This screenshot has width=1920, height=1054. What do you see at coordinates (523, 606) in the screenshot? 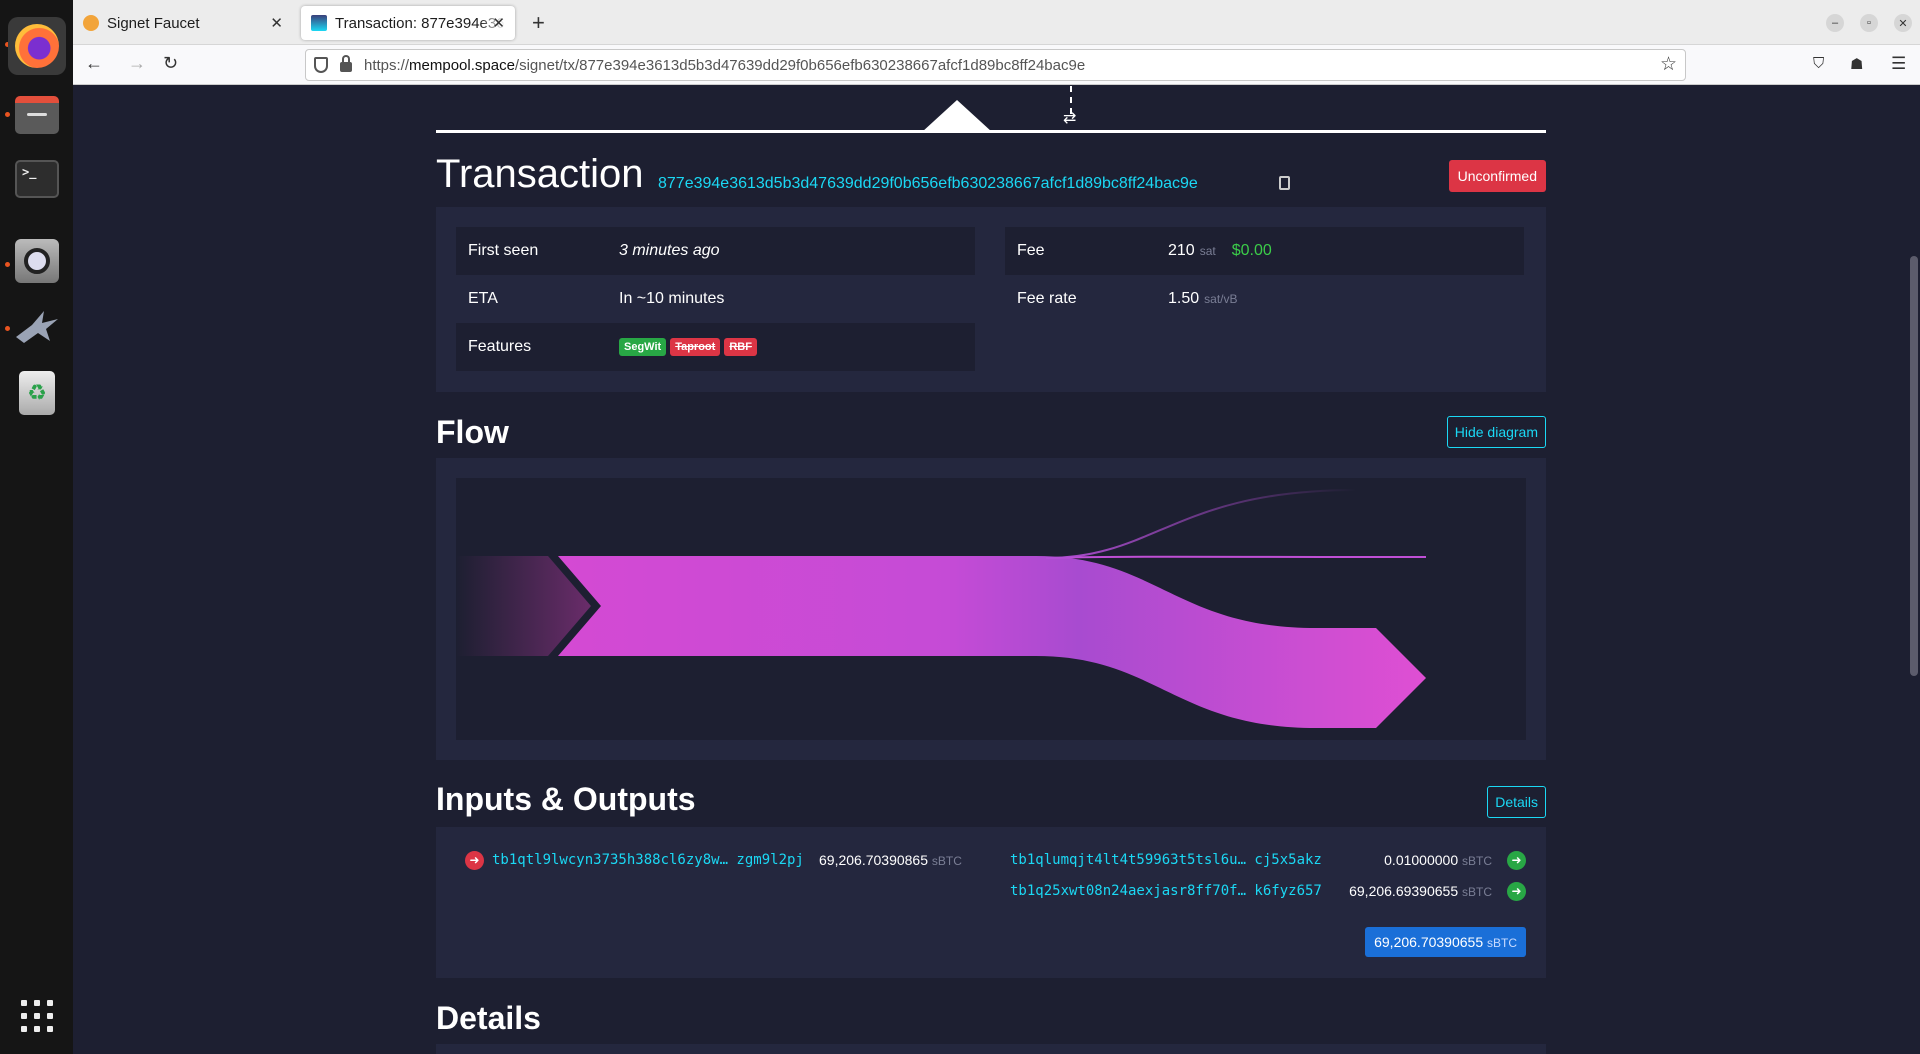
I see `flow-input-path` at bounding box center [523, 606].